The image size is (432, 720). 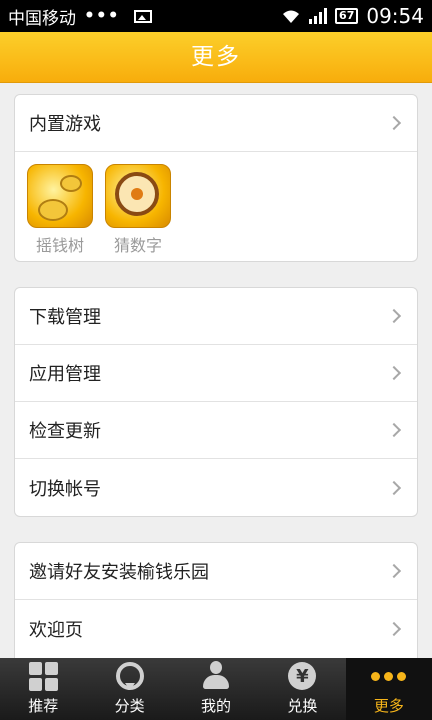 What do you see at coordinates (216, 123) in the screenshot?
I see `builtin-games-row: 内置游戏` at bounding box center [216, 123].